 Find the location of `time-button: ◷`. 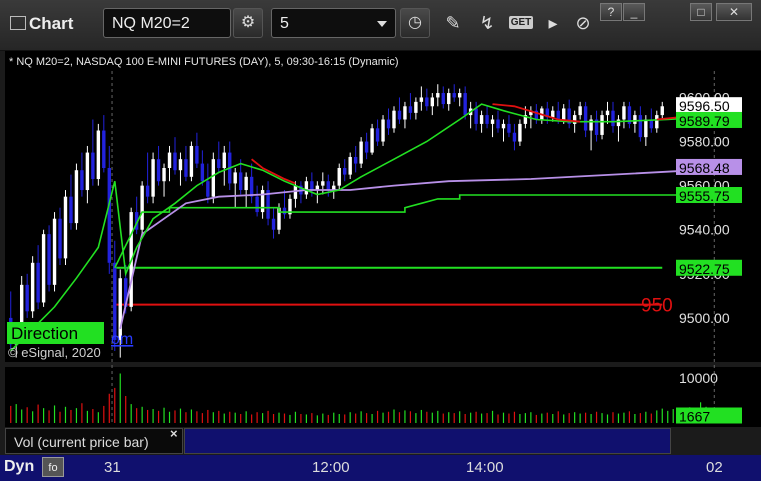

time-button: ◷ is located at coordinates (415, 23).